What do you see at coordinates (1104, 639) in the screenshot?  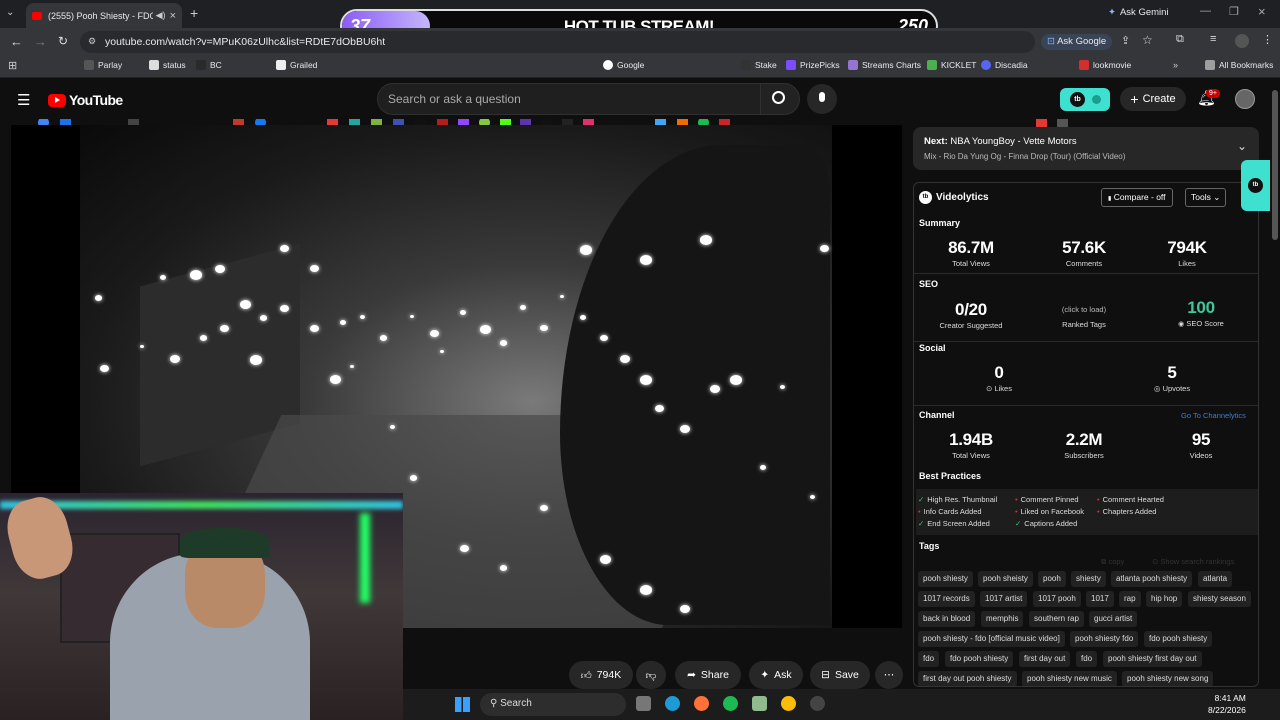 I see `tag-chip: pooh shiesty fdo` at bounding box center [1104, 639].